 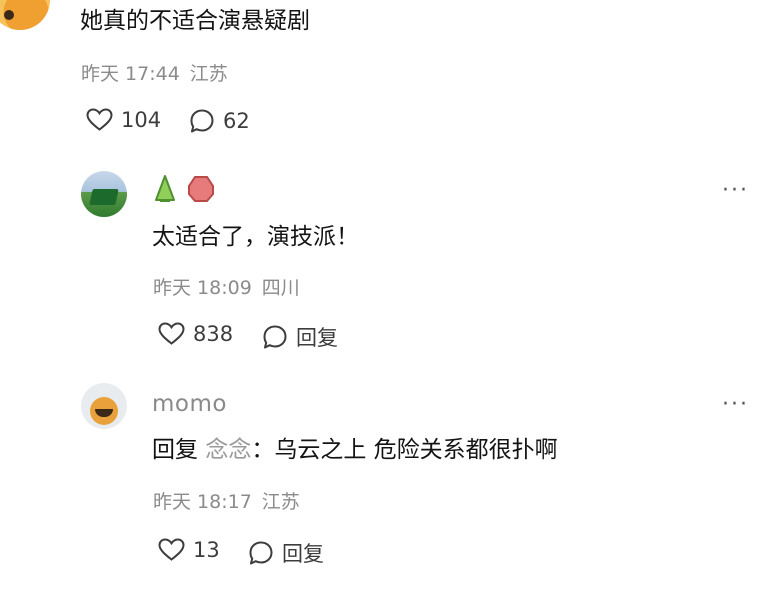 I want to click on reply-time: 昨天 18:17, so click(x=202, y=502).